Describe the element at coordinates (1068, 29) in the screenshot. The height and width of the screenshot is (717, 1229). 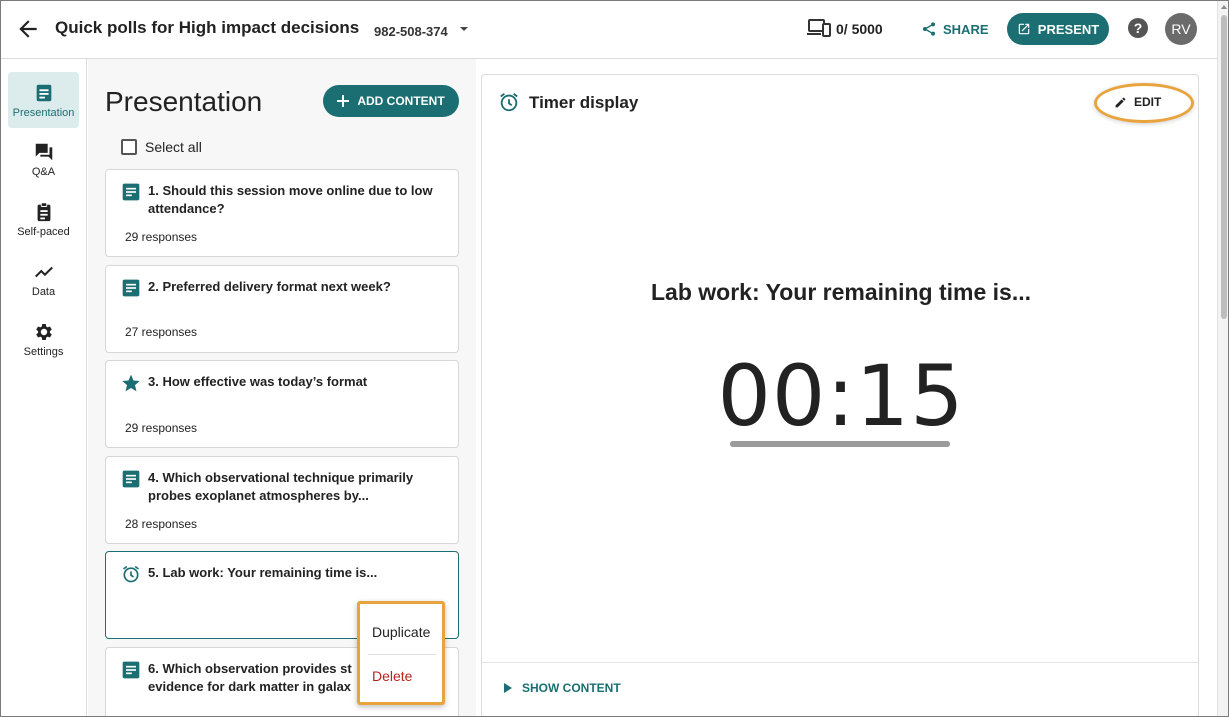
I see `present-label: PRESENT` at that location.